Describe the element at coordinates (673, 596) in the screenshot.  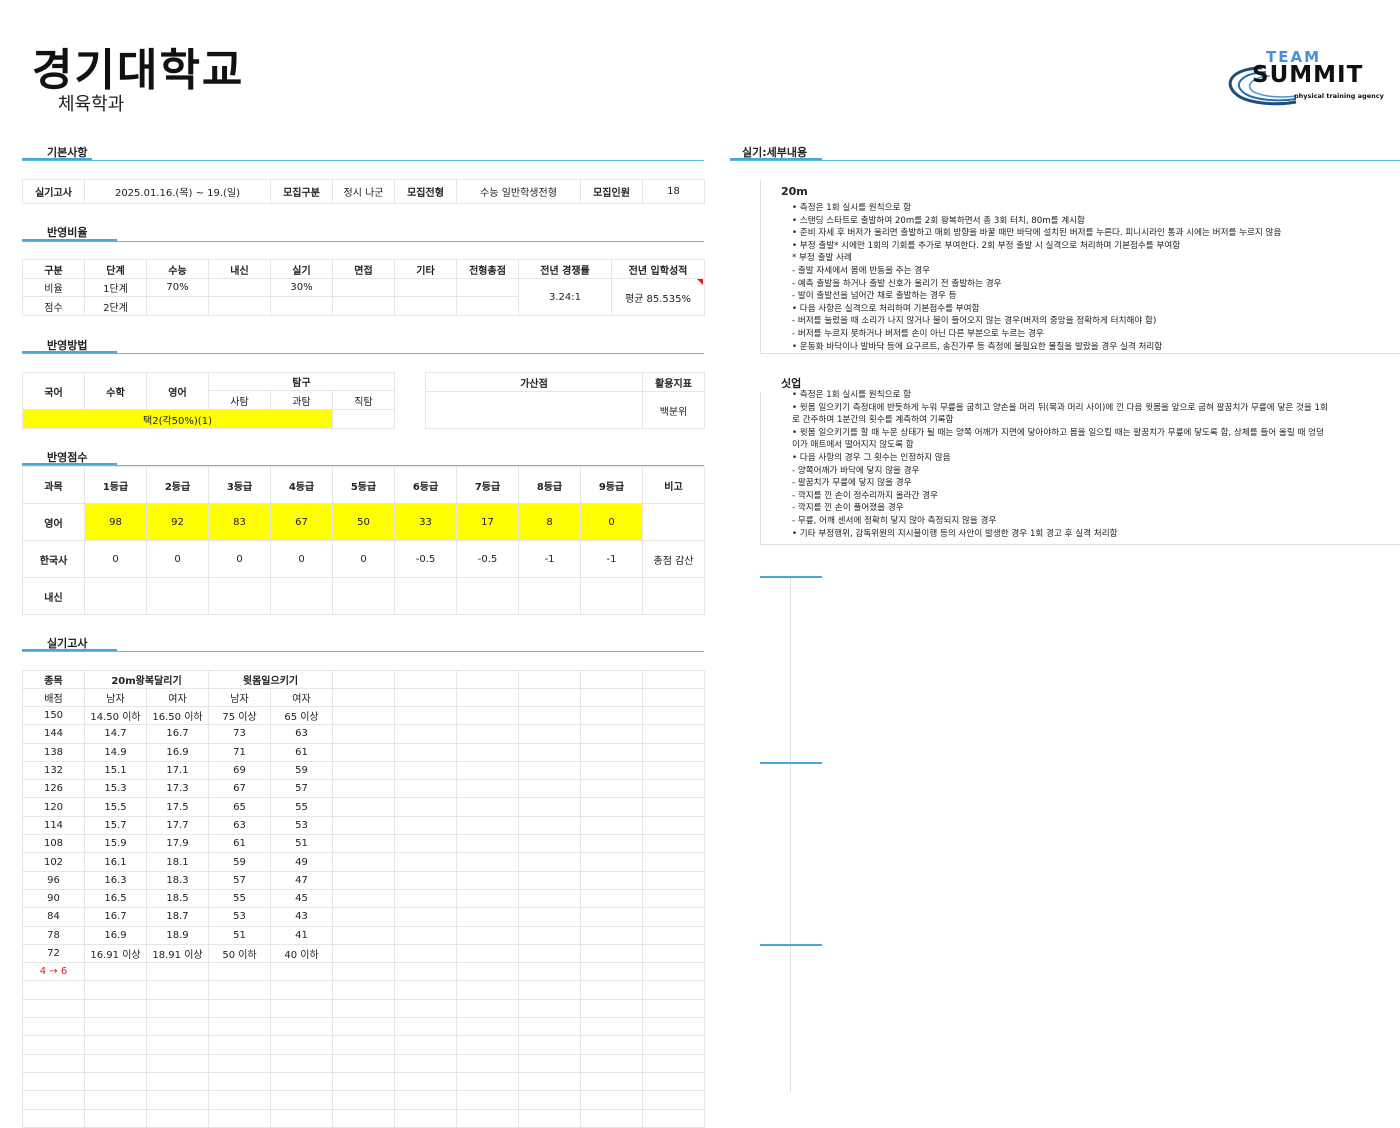
I see `score-note` at that location.